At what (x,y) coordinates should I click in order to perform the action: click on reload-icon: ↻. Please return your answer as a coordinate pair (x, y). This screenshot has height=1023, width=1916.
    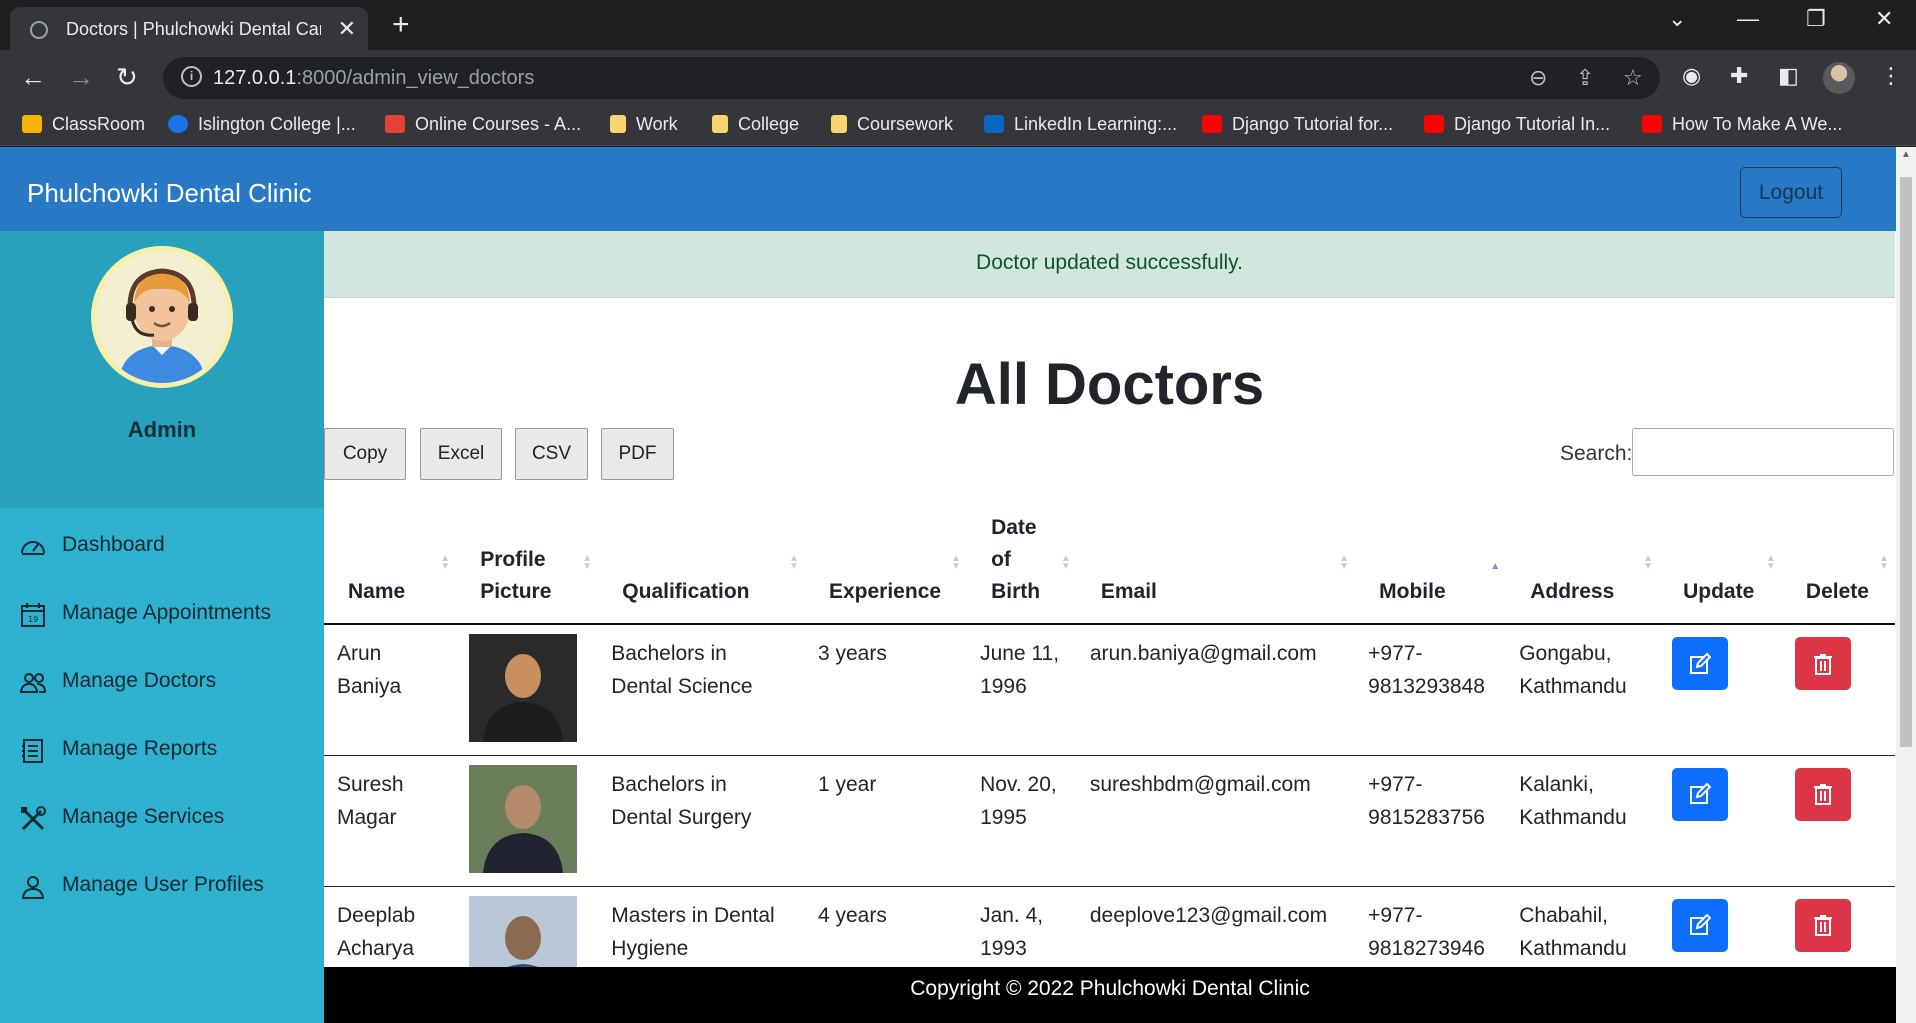
    Looking at the image, I should click on (127, 77).